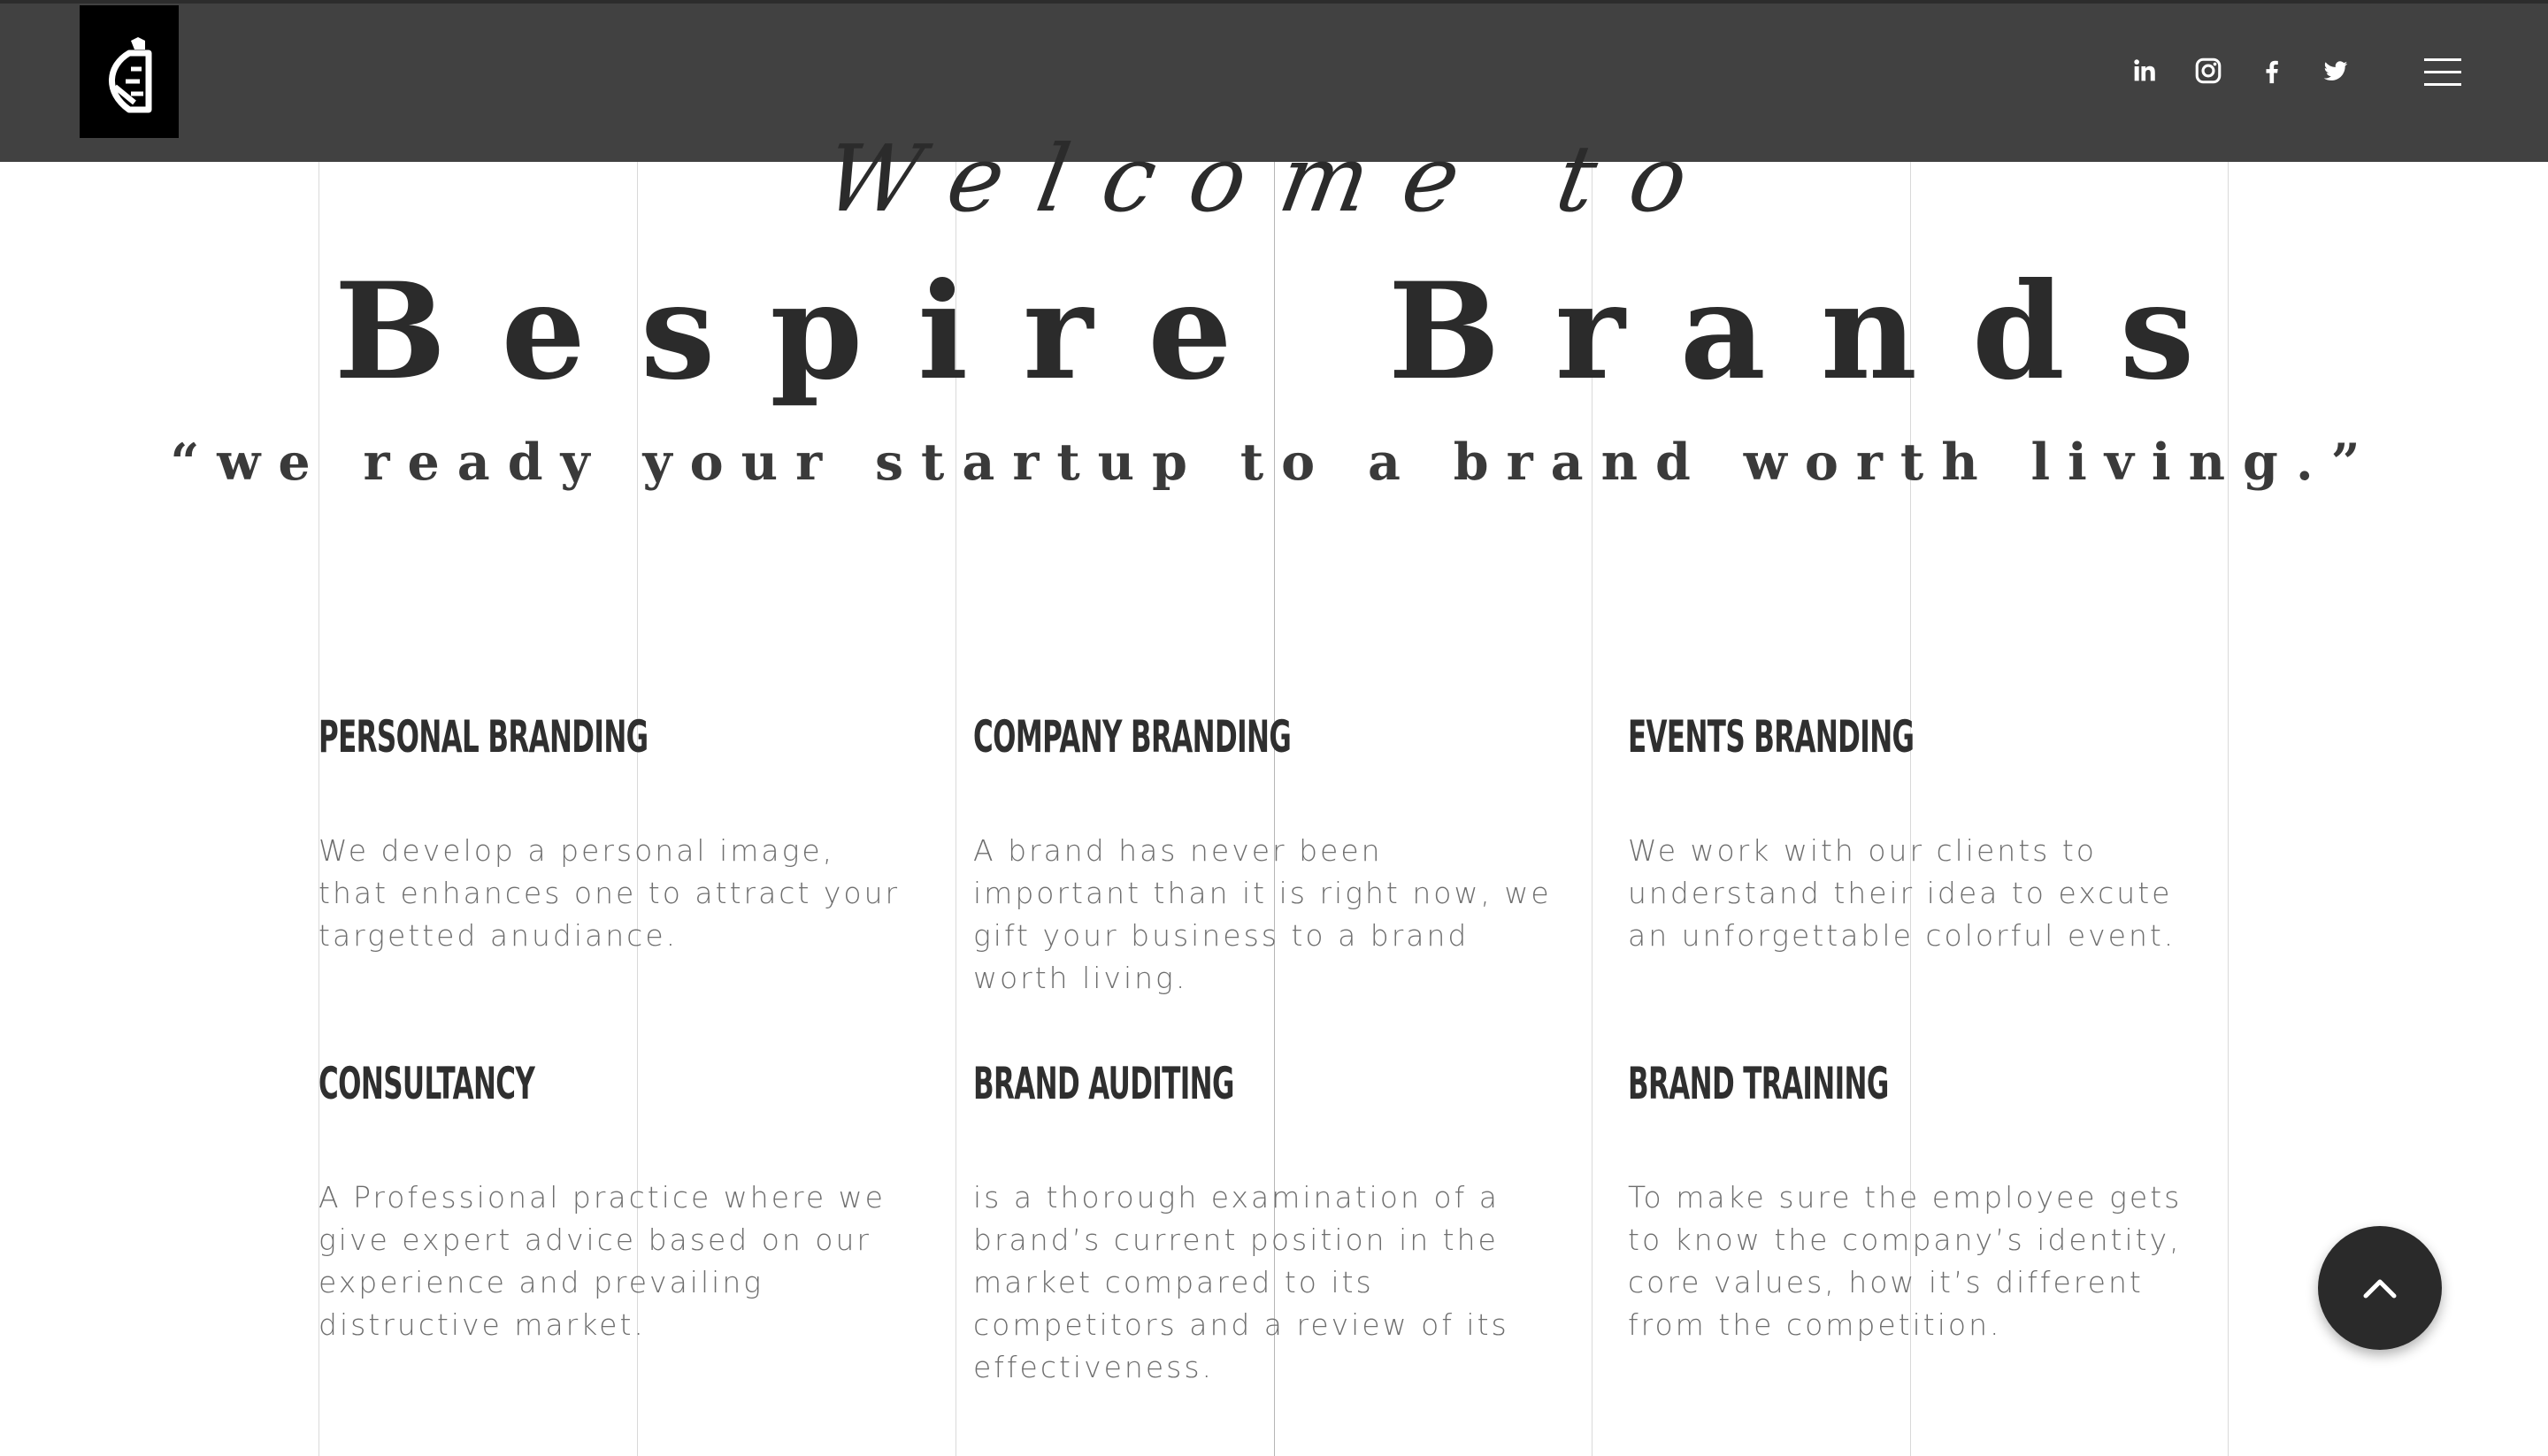  Describe the element at coordinates (130, 75) in the screenshot. I see `logo-mark-icon` at that location.